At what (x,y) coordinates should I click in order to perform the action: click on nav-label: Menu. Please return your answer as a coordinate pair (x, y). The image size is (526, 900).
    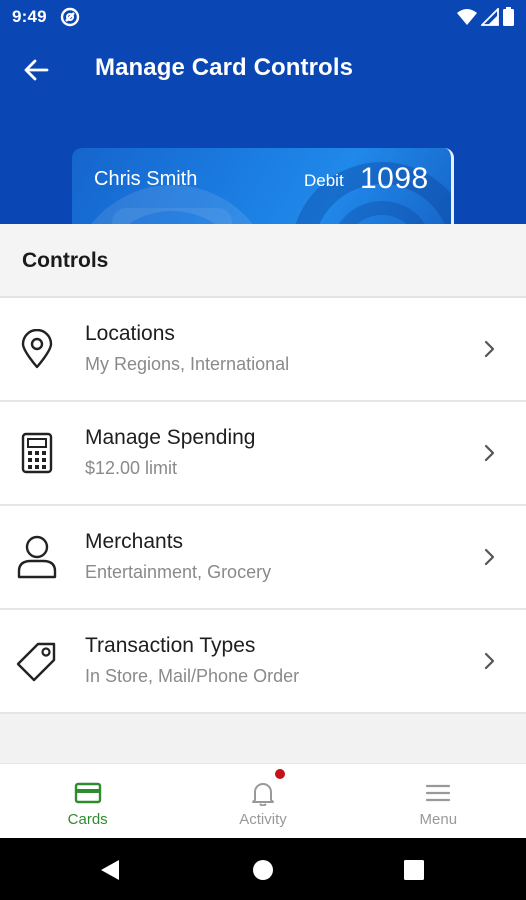
    Looking at the image, I should click on (438, 819).